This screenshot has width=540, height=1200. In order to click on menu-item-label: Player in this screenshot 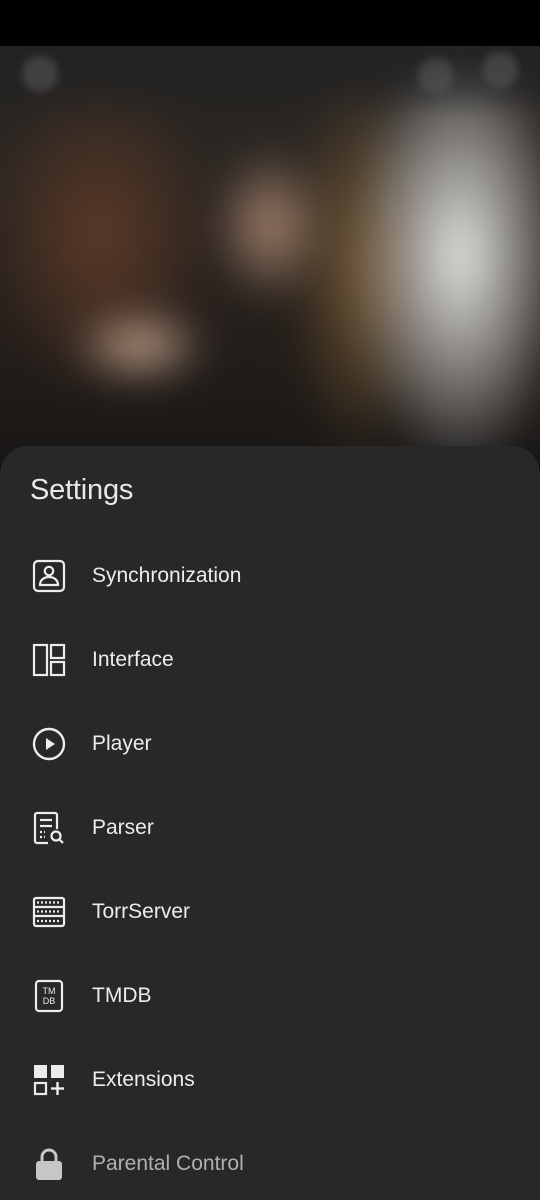, I will do `click(122, 743)`.